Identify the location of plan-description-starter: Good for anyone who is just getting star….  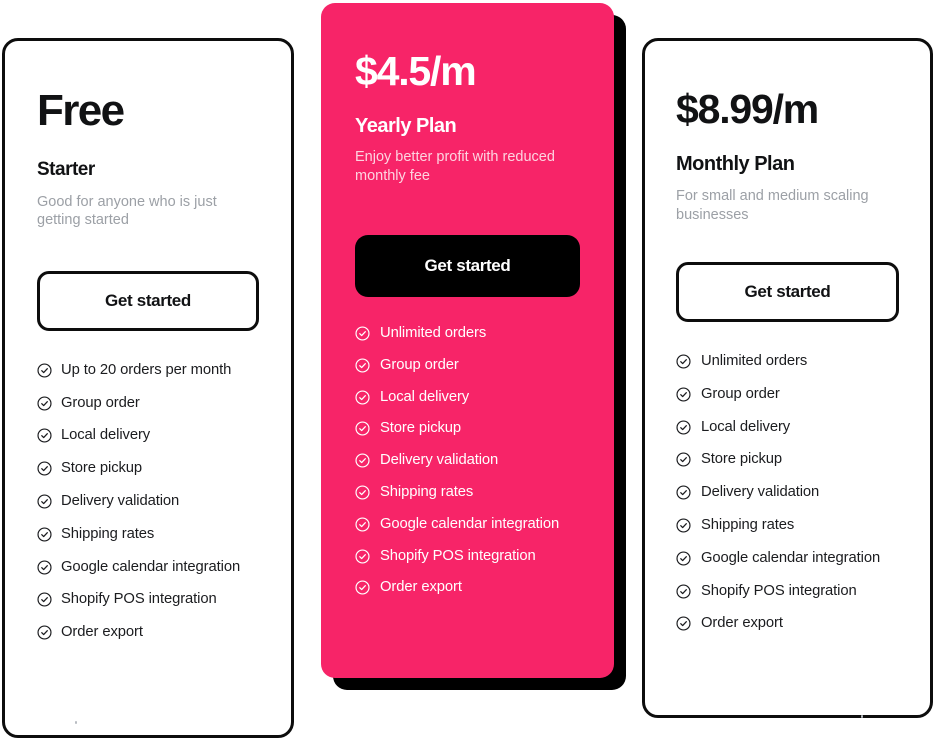
(127, 211).